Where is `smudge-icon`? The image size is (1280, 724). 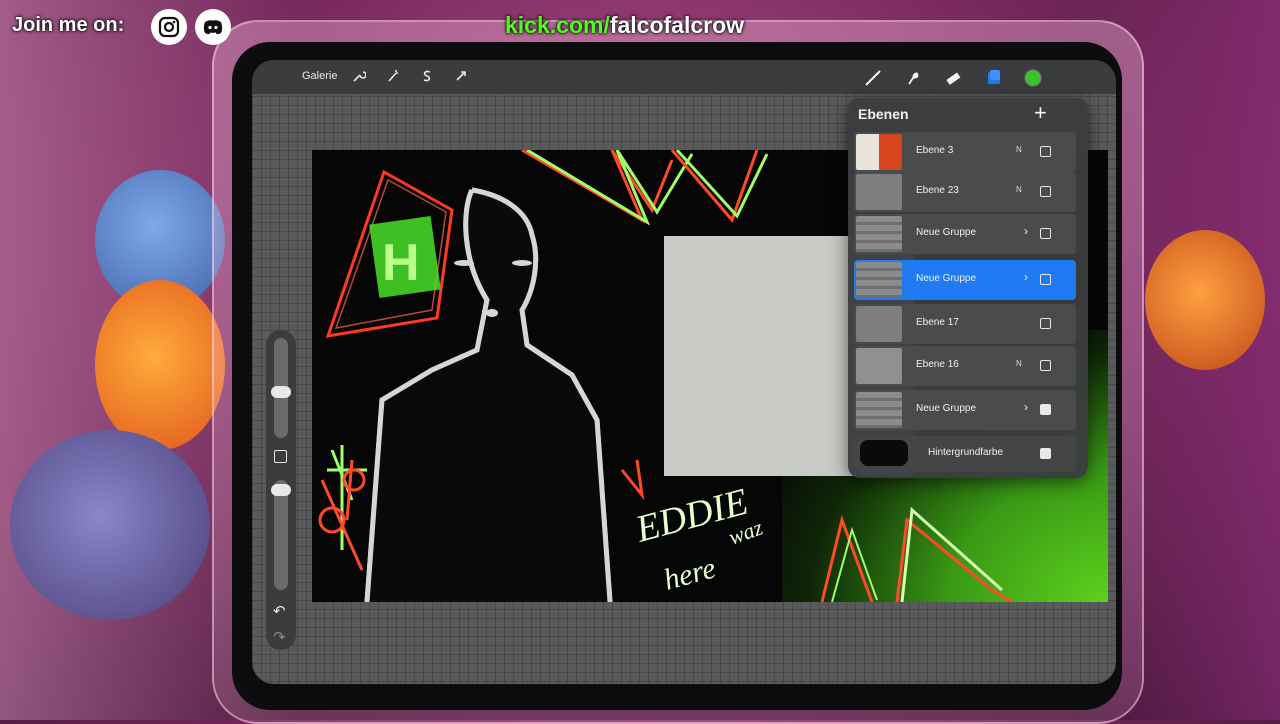 smudge-icon is located at coordinates (913, 80).